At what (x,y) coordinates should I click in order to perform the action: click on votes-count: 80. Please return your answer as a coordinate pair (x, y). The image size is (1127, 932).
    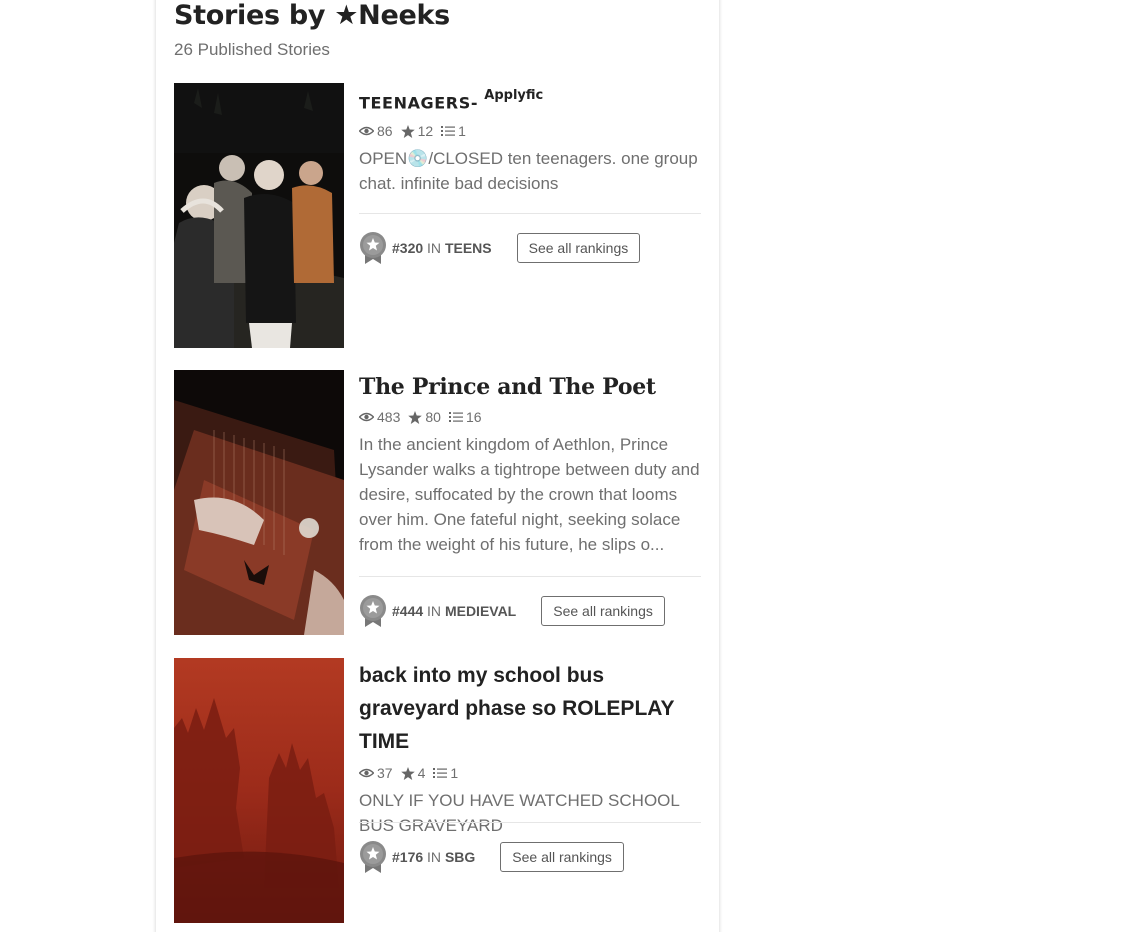
    Looking at the image, I should click on (433, 417).